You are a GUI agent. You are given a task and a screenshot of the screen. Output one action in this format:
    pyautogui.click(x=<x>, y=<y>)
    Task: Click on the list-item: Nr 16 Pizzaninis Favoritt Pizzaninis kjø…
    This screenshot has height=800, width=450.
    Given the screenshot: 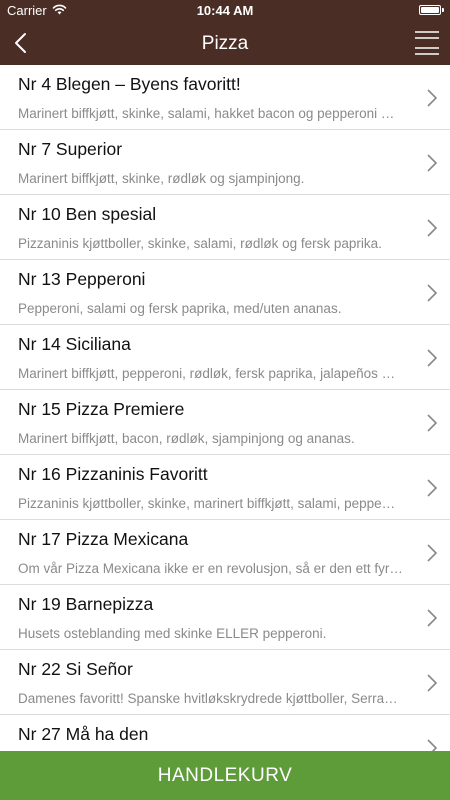 What is the action you would take?
    pyautogui.click(x=225, y=487)
    